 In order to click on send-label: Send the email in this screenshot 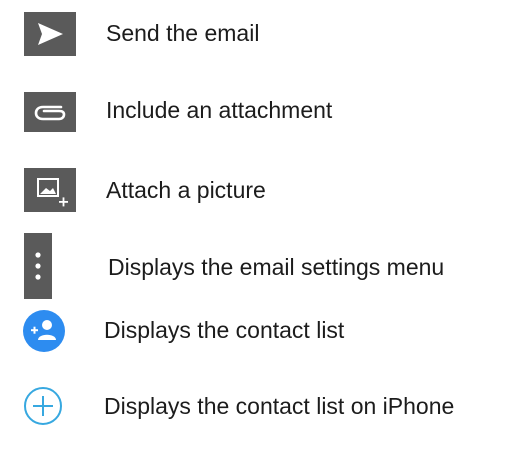, I will do `click(183, 33)`.